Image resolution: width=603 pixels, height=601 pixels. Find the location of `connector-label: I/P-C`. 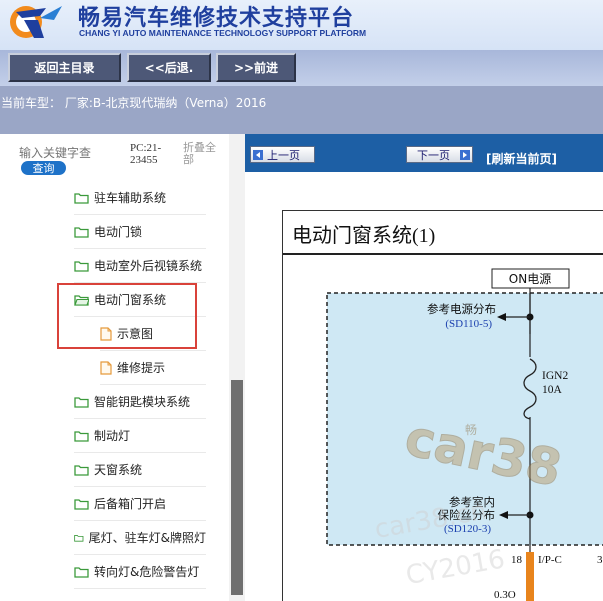

connector-label: I/P-C is located at coordinates (550, 560).